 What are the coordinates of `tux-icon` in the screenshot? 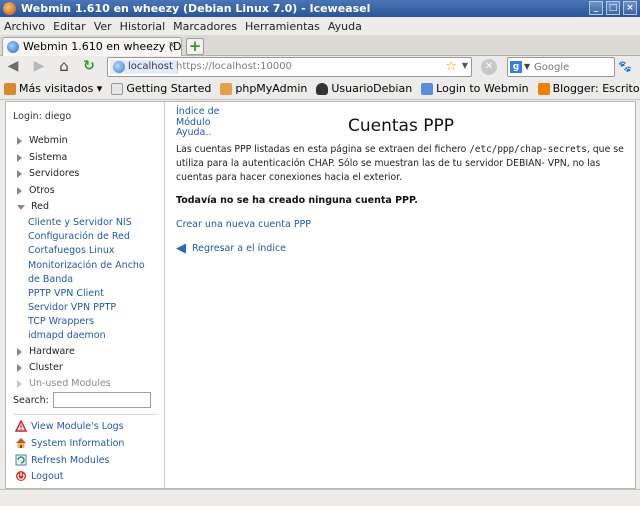 It's located at (322, 88).